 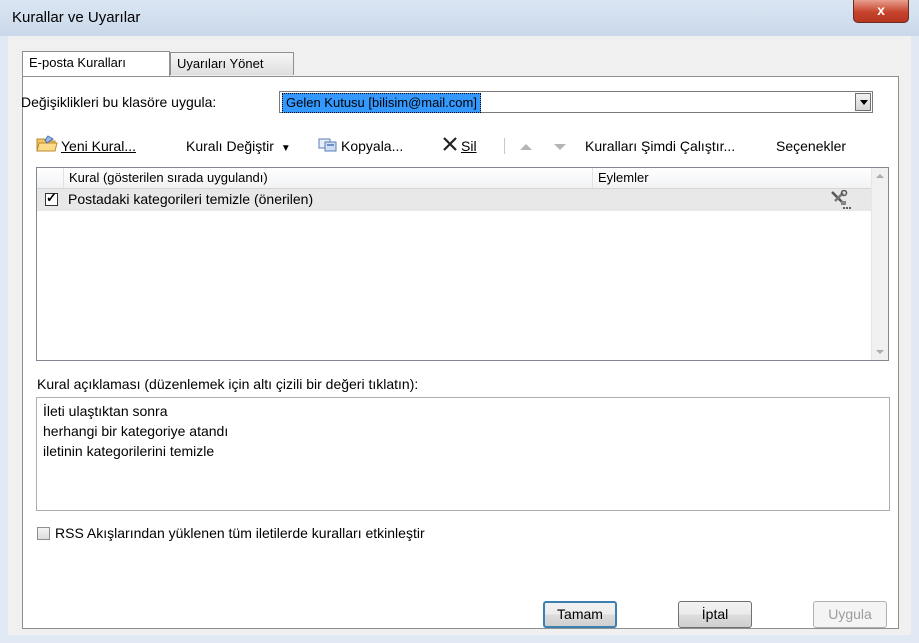 I want to click on rss-rules-checkbox, so click(x=43, y=533).